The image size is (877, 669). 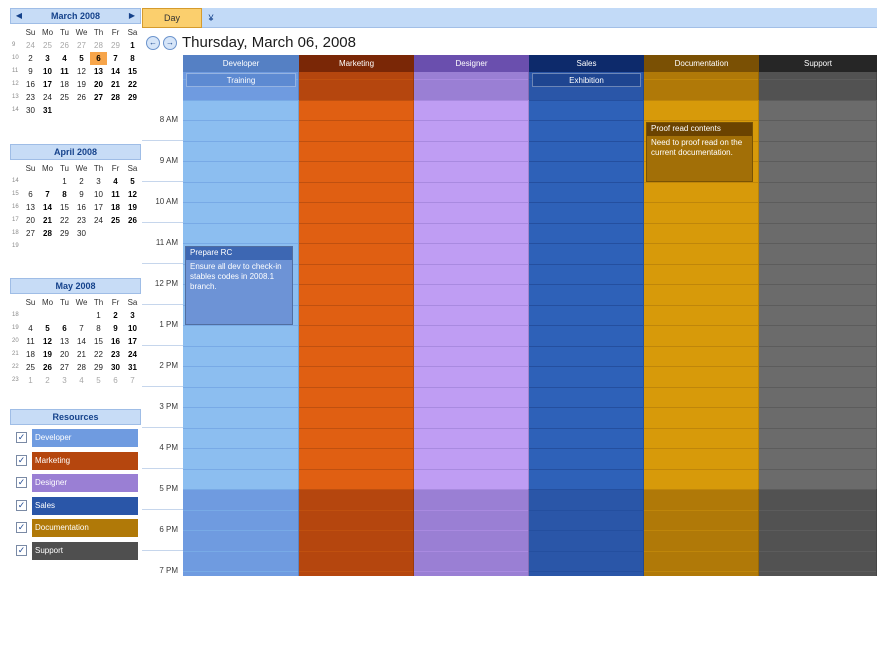 I want to click on today-date: 6, so click(x=98, y=58).